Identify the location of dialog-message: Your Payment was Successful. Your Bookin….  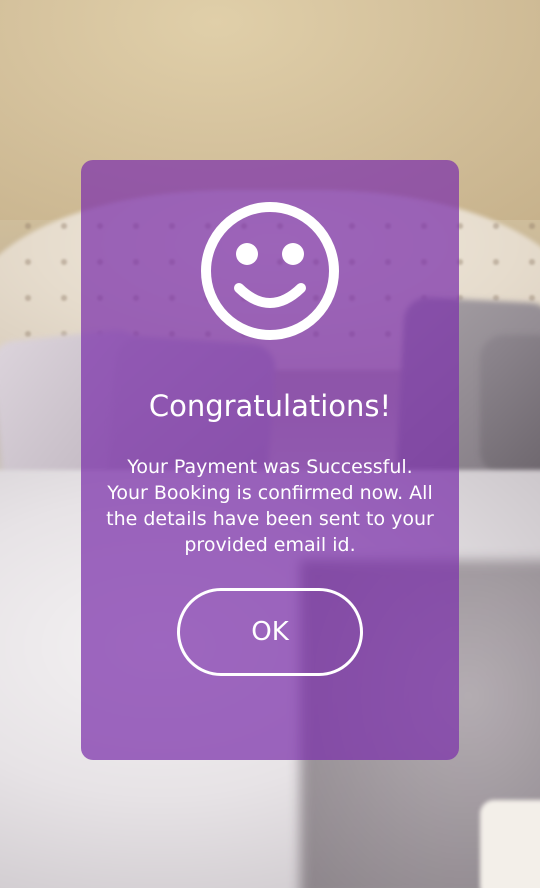
(270, 506).